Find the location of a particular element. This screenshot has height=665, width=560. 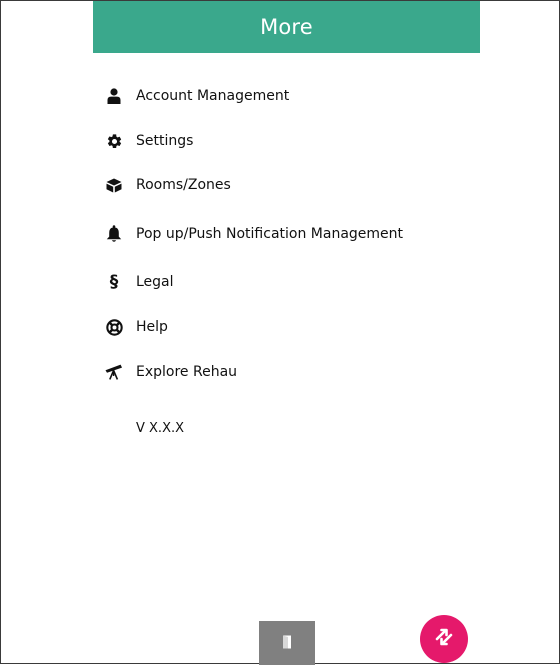

door-button is located at coordinates (287, 643).